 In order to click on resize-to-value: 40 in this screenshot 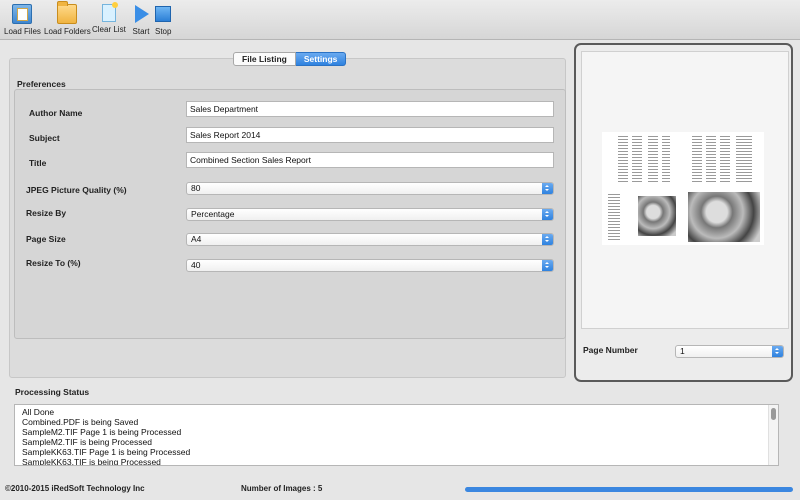, I will do `click(196, 265)`.